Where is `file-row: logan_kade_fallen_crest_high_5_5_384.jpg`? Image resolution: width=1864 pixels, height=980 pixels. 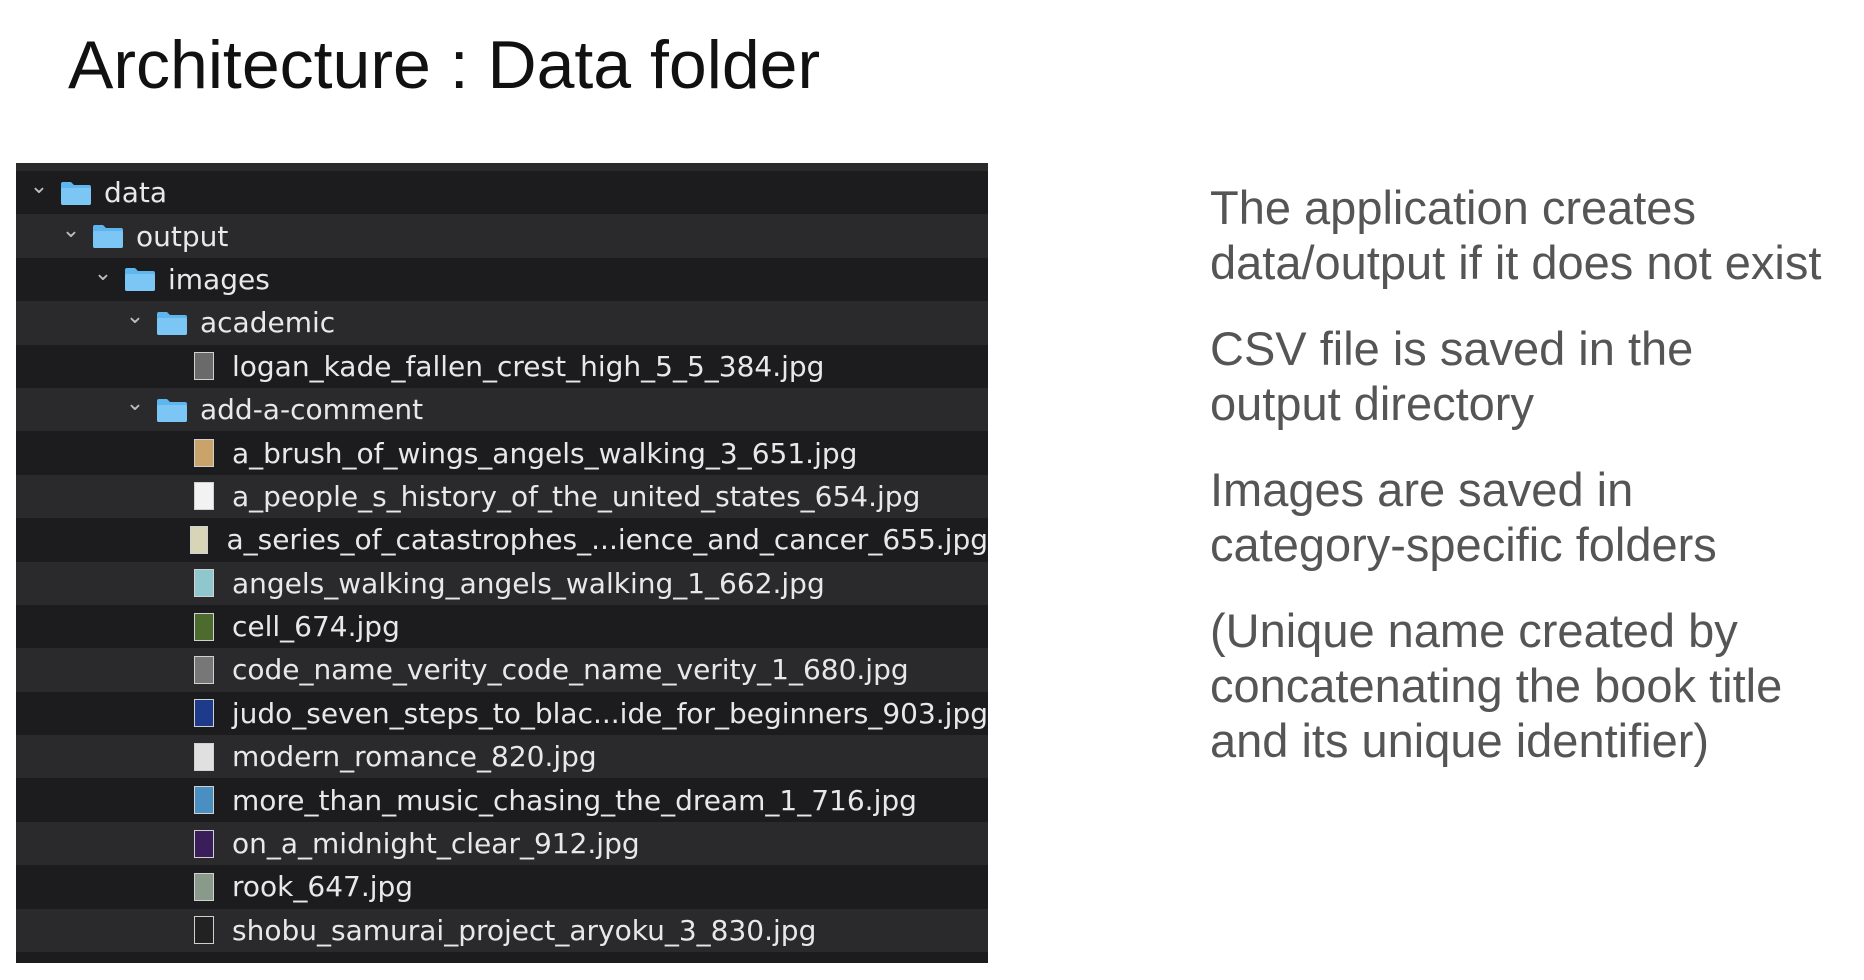
file-row: logan_kade_fallen_crest_high_5_5_384.jpg is located at coordinates (502, 366).